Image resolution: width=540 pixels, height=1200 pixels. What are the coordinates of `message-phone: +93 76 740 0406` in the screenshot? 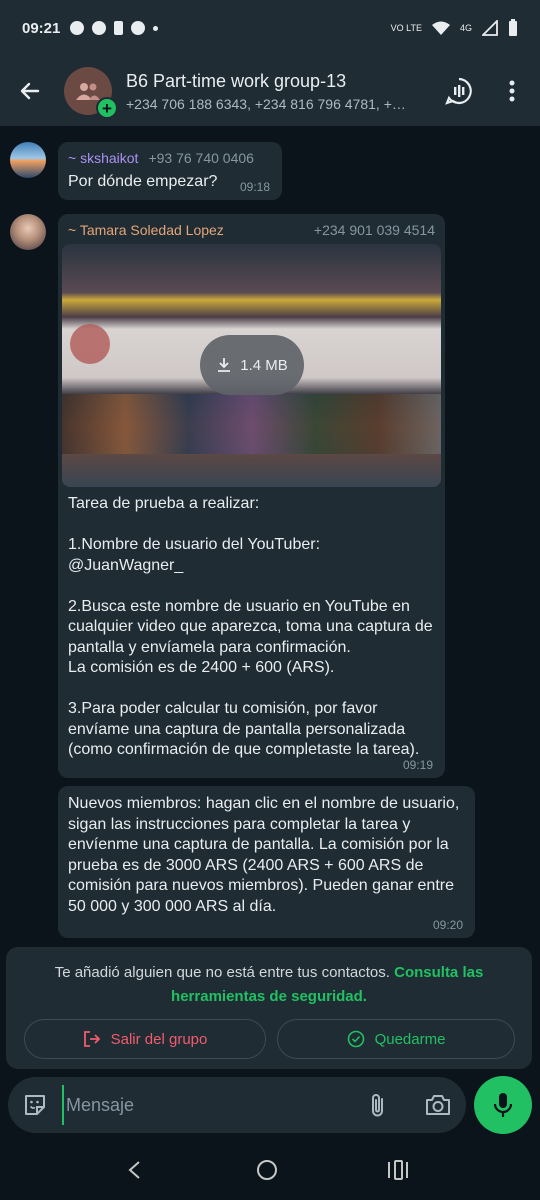 It's located at (201, 158).